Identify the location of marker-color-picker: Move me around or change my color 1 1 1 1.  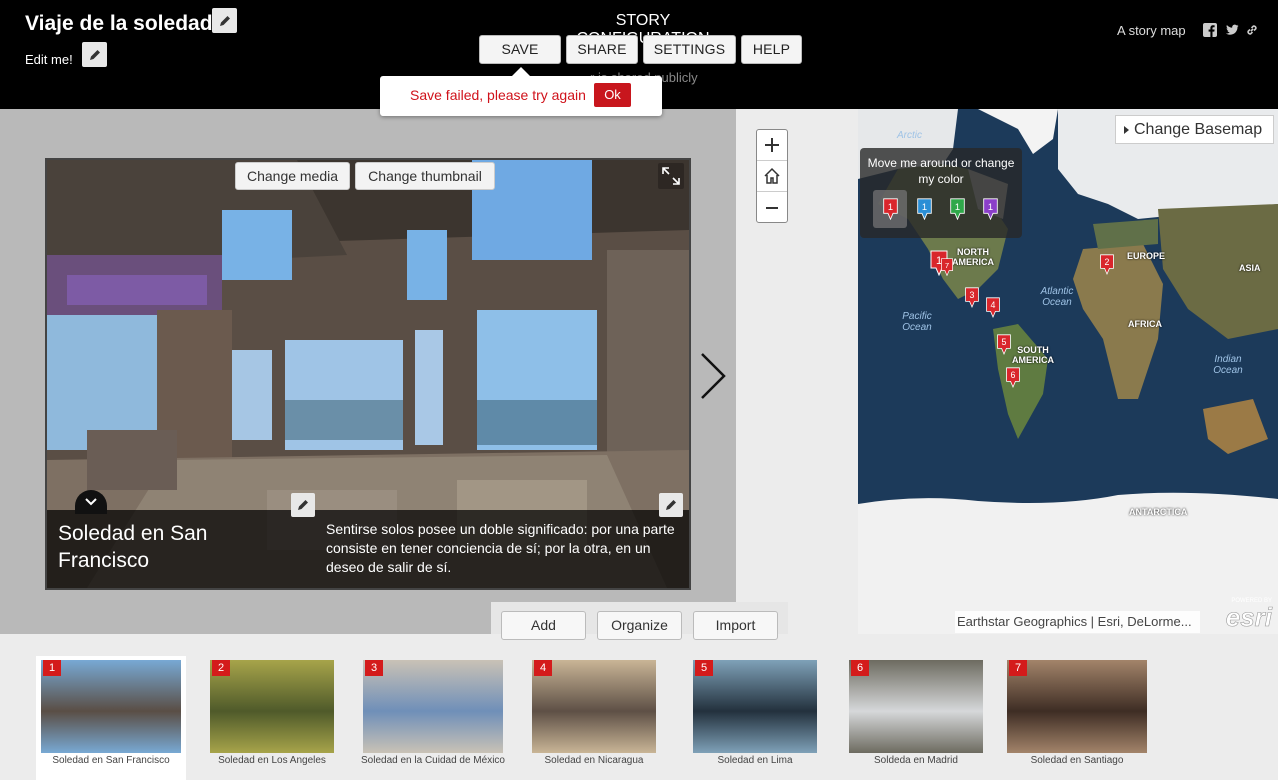
(941, 193).